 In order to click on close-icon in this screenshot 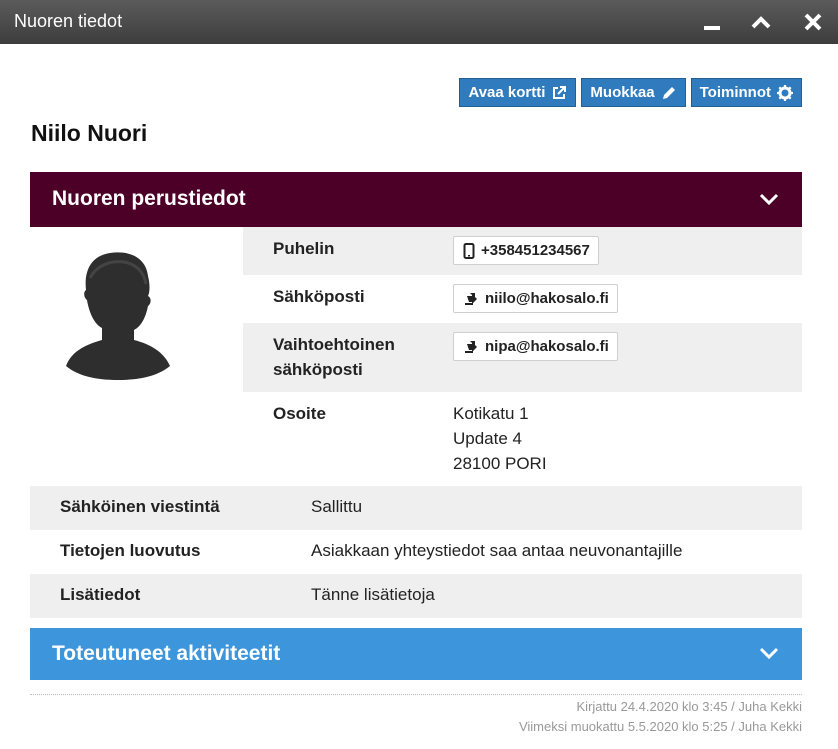, I will do `click(813, 22)`.